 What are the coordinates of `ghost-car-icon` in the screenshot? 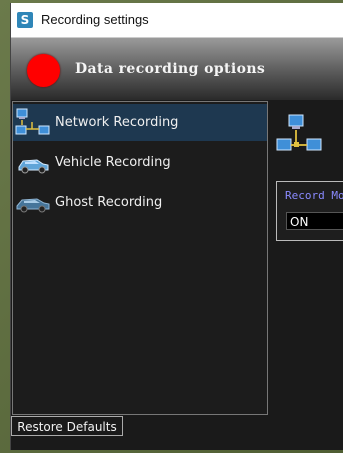 It's located at (33, 203).